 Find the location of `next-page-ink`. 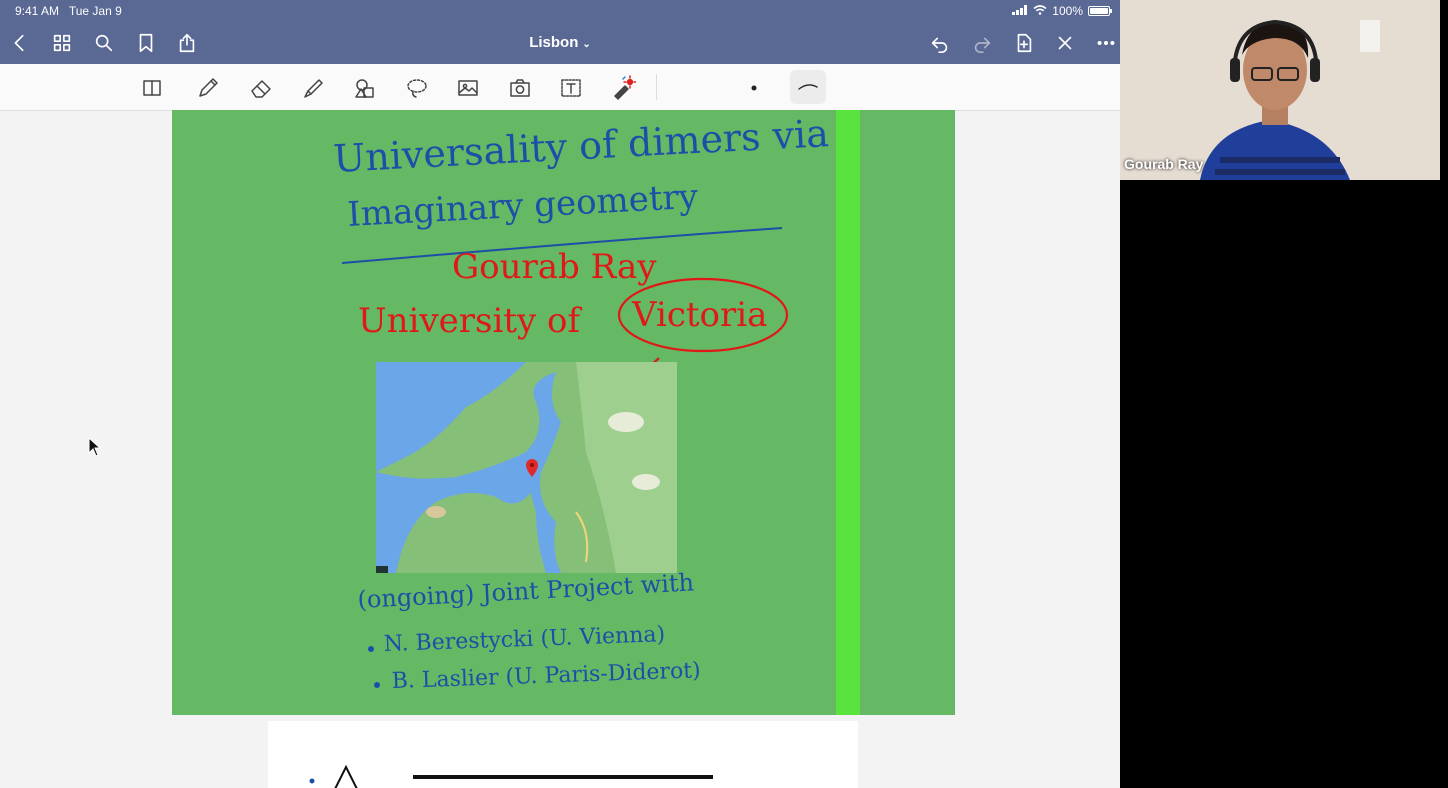

next-page-ink is located at coordinates (511, 776).